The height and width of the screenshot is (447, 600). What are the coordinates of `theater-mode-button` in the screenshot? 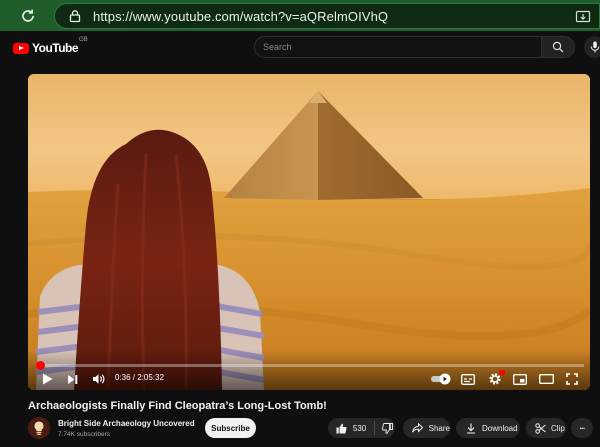 It's located at (546, 379).